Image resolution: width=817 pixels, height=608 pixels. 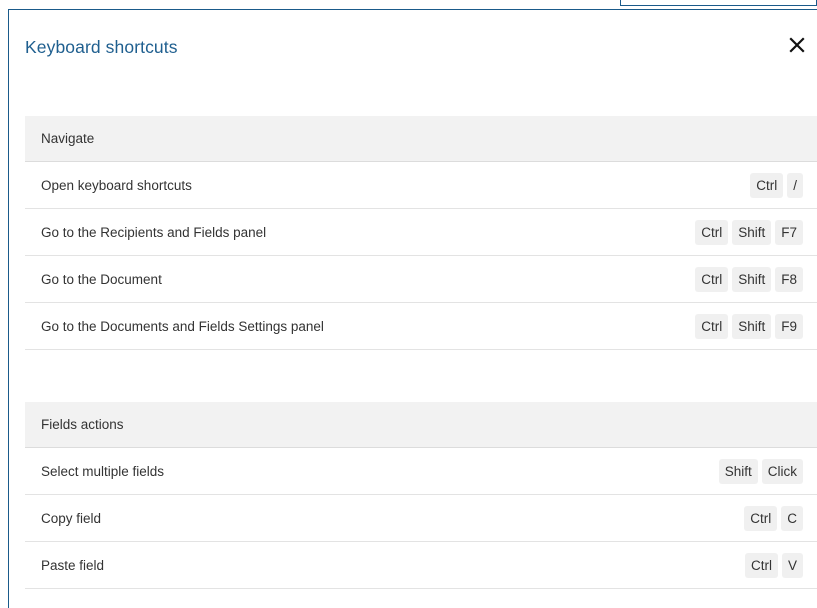 What do you see at coordinates (421, 565) in the screenshot?
I see `shortcut-row: Paste field Ctrl V` at bounding box center [421, 565].